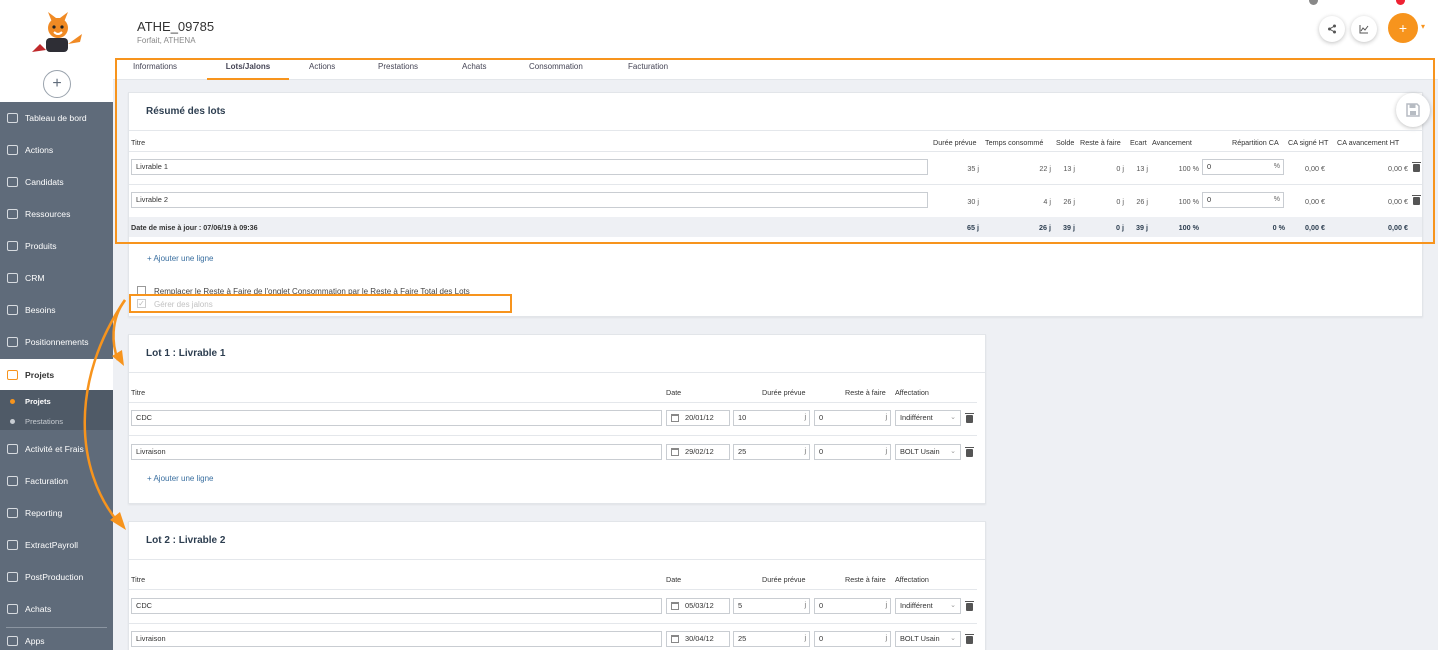  I want to click on total-solde: 39 j, so click(1069, 227).